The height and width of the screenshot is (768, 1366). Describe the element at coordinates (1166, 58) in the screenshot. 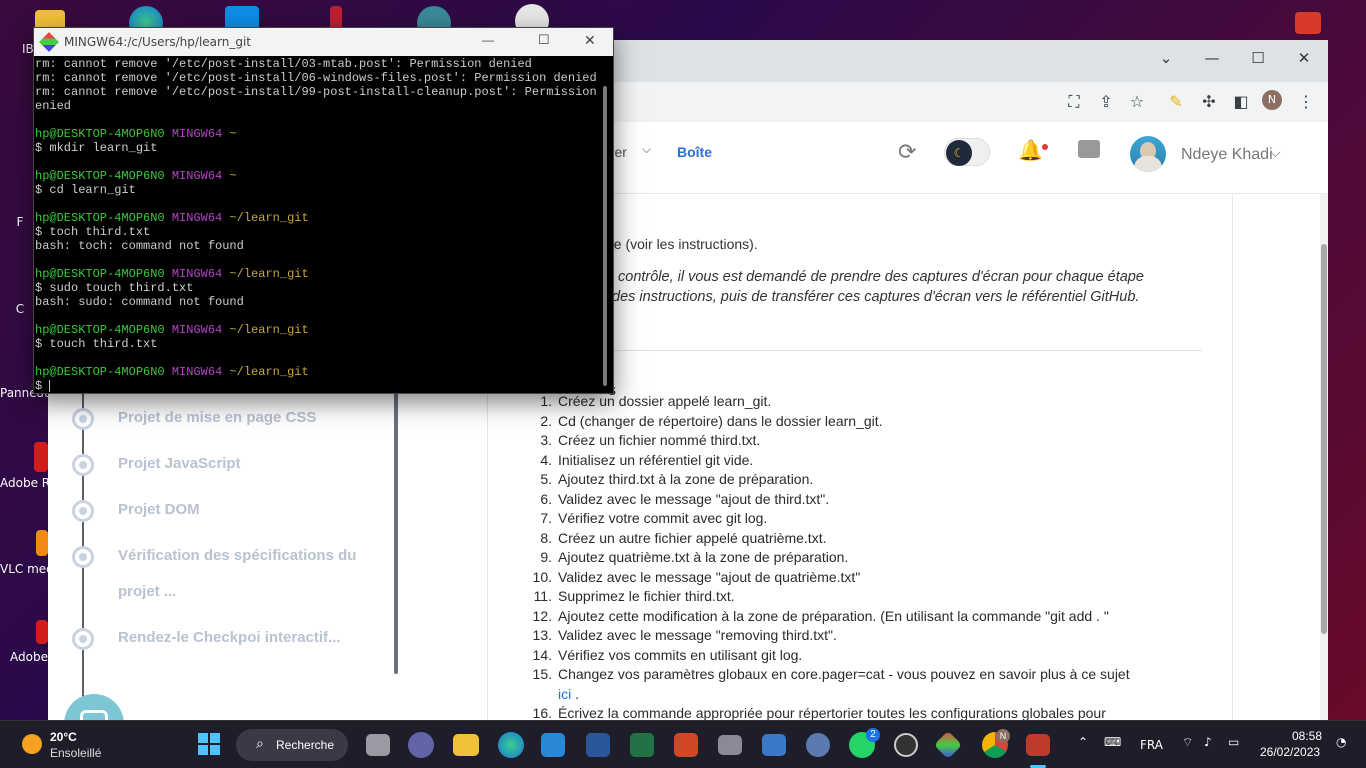

I see `tab-search-icon: ⌄` at that location.